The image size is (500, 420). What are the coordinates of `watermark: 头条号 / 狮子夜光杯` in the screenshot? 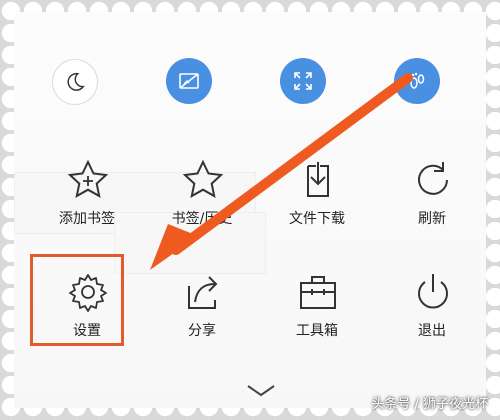 It's located at (429, 404).